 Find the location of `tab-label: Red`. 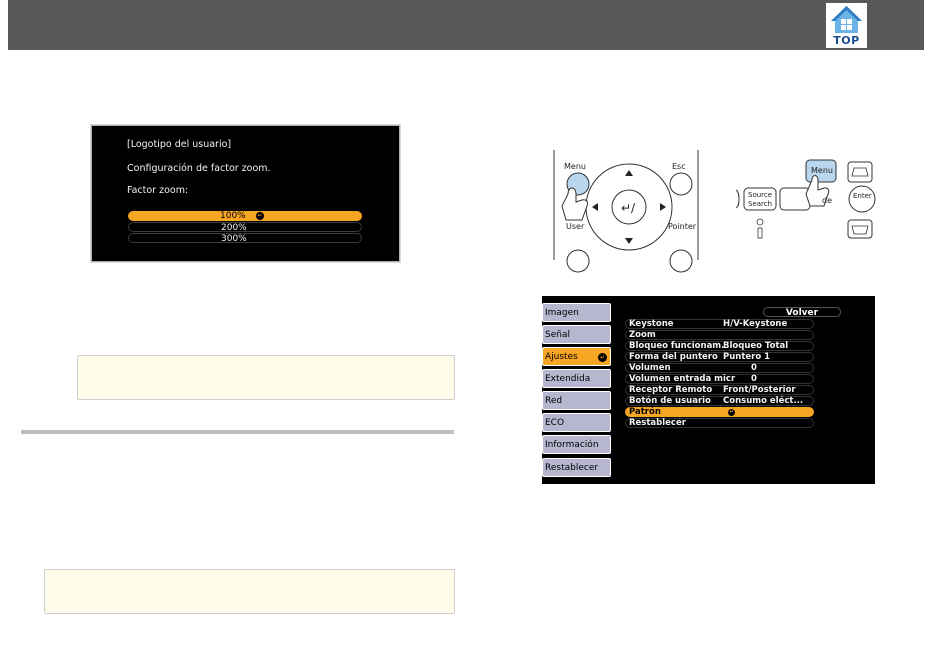

tab-label: Red is located at coordinates (554, 401).